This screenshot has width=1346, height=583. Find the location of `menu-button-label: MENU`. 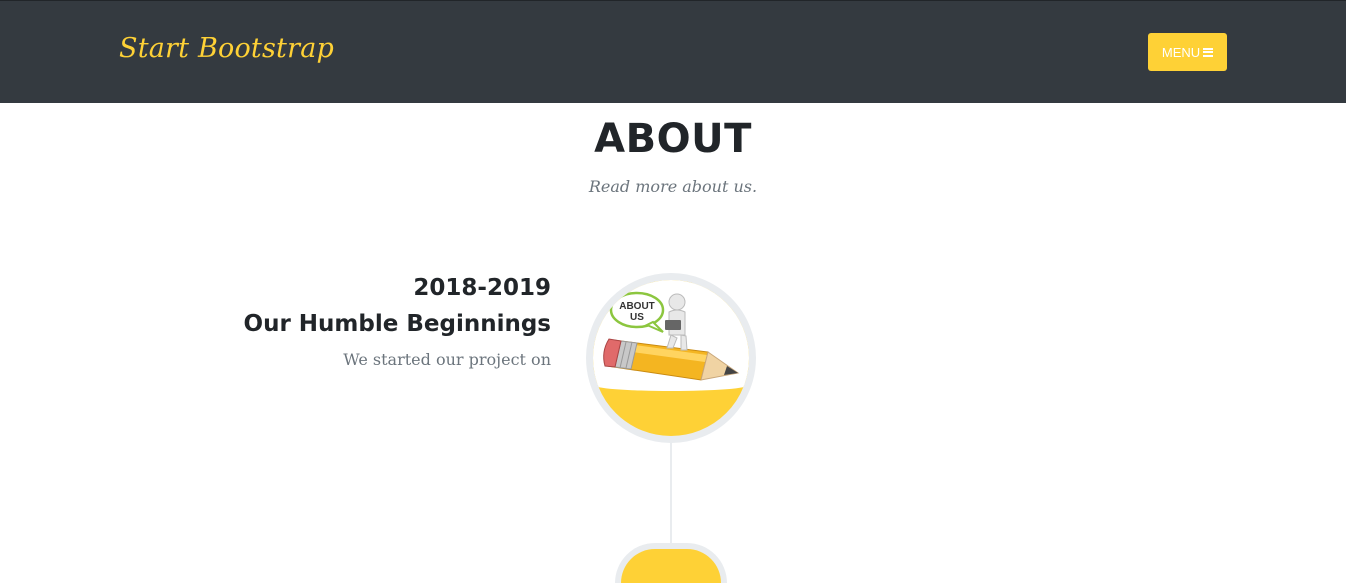

menu-button-label: MENU is located at coordinates (1181, 52).